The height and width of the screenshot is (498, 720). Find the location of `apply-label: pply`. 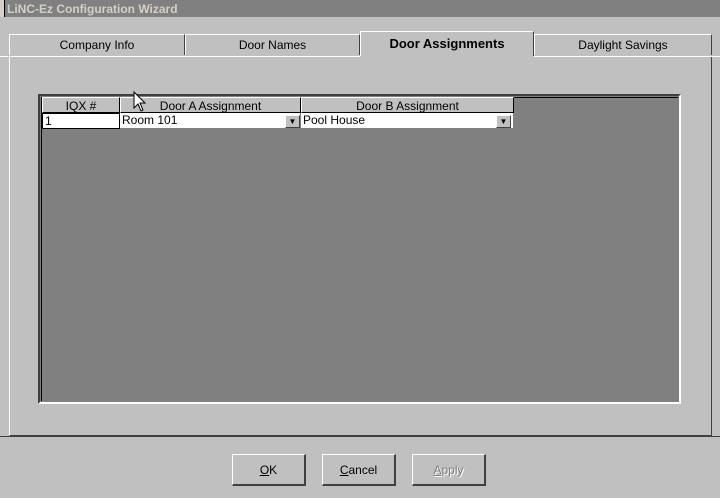

apply-label: pply is located at coordinates (452, 470).